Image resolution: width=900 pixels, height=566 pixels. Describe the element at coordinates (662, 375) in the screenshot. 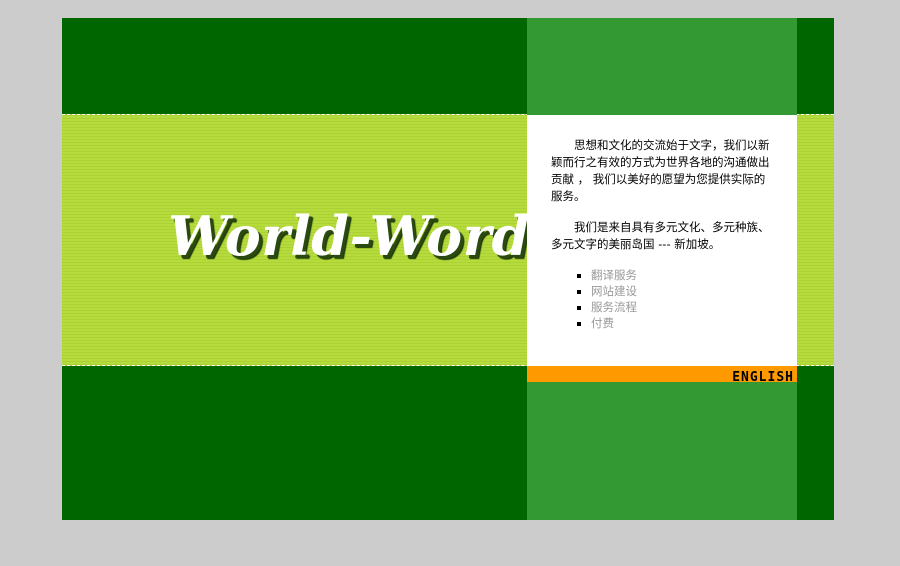

I see `language-bar: ENGLISH` at that location.